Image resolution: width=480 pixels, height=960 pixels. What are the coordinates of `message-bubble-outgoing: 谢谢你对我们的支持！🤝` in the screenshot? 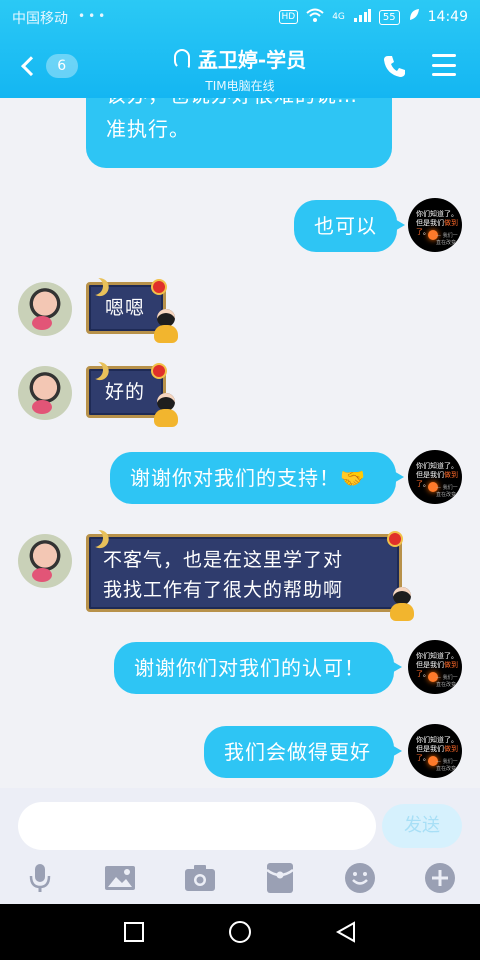 It's located at (257, 478).